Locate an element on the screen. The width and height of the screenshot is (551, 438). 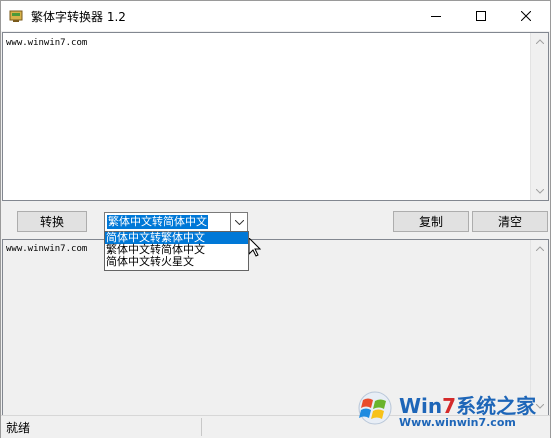
copy-button: 复制 is located at coordinates (431, 221).